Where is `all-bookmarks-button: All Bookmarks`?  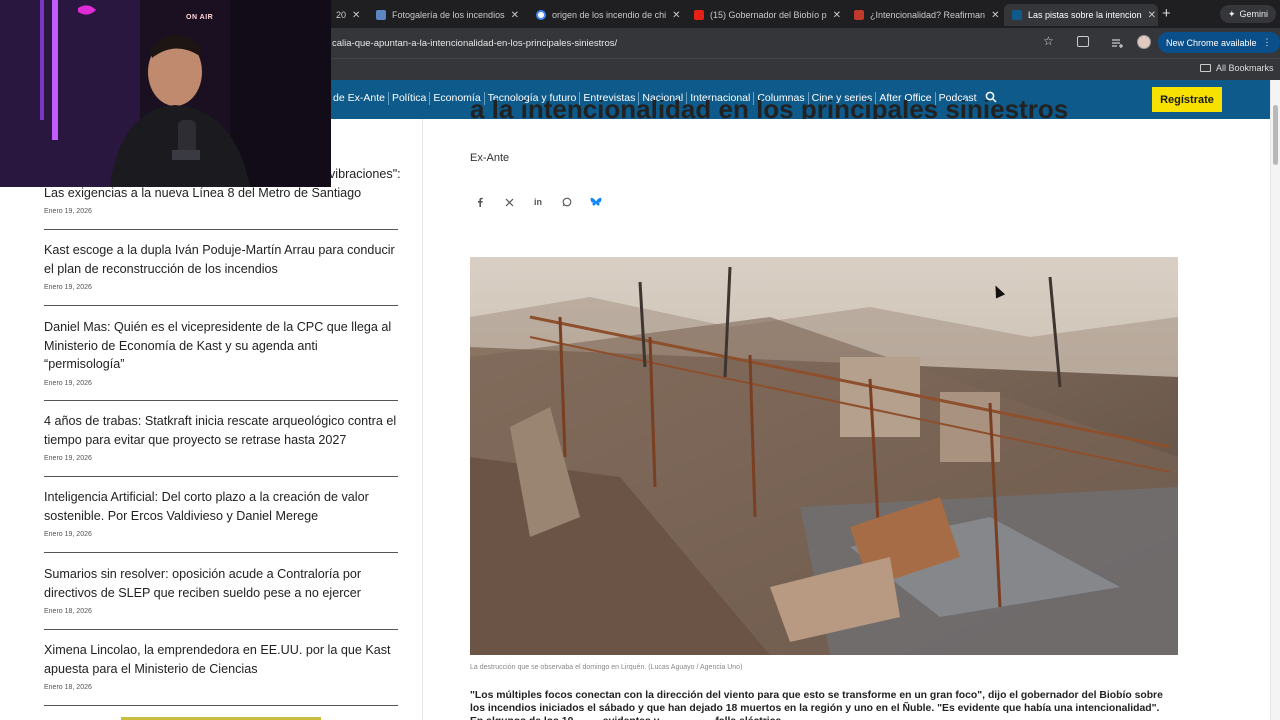 all-bookmarks-button: All Bookmarks is located at coordinates (1237, 68).